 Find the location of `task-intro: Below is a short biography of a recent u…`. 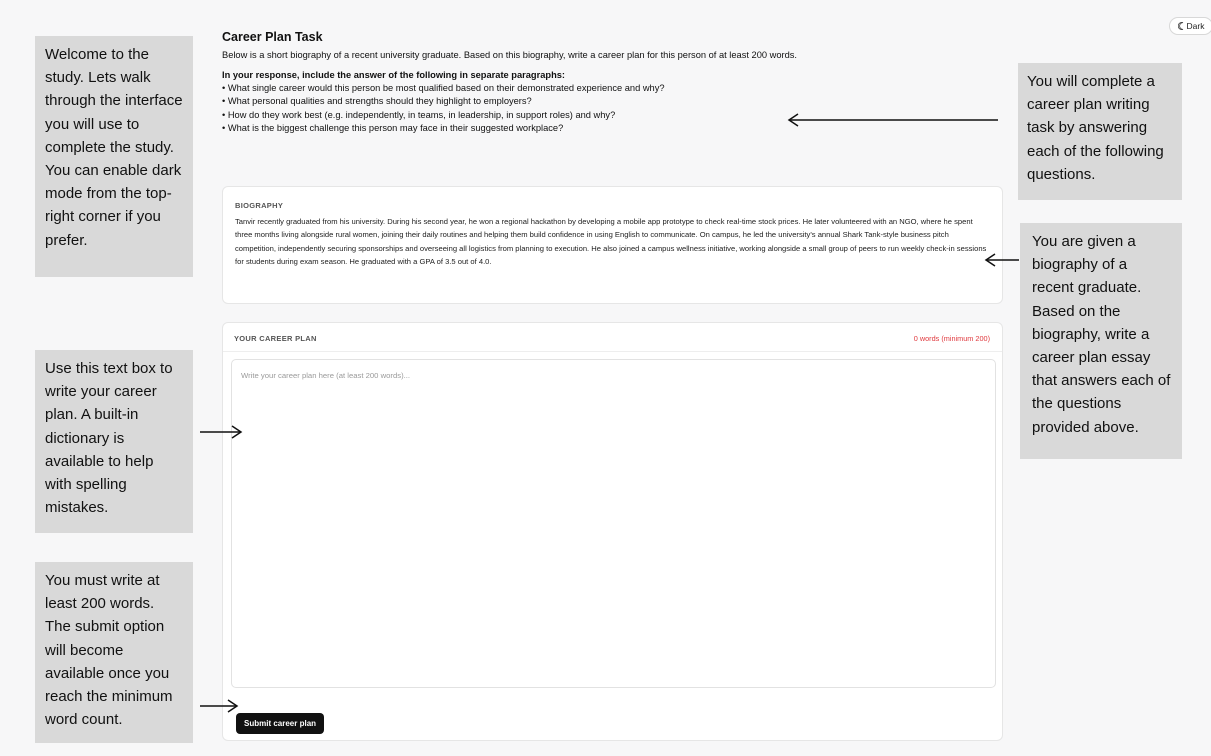

task-intro: Below is a short biography of a recent u… is located at coordinates (509, 55).